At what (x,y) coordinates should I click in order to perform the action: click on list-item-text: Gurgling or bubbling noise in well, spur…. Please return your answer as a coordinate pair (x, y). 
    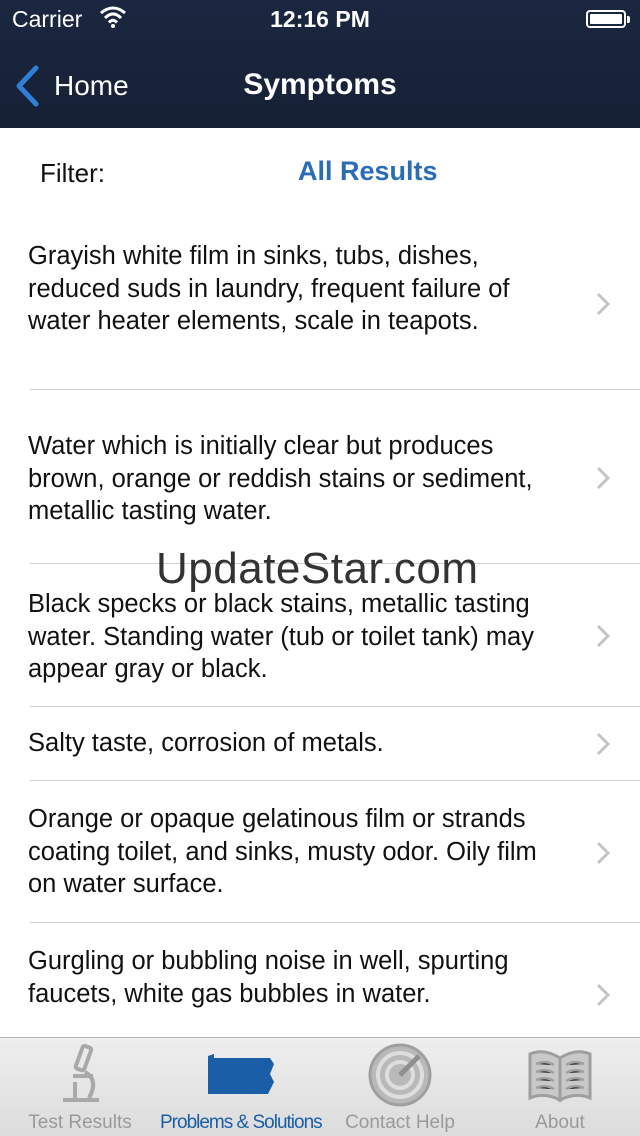
    Looking at the image, I should click on (268, 977).